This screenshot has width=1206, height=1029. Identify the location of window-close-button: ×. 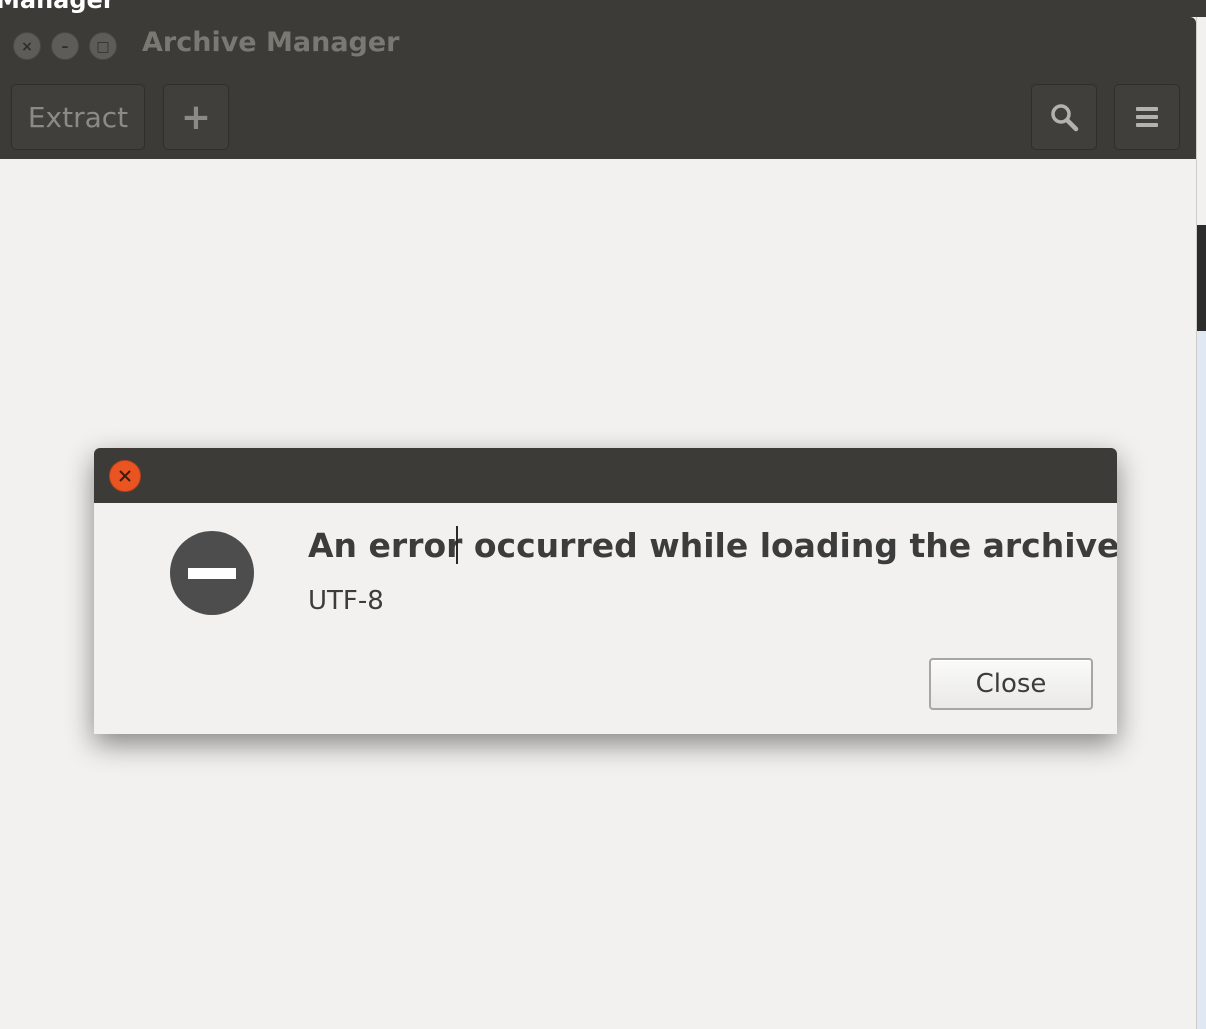
(27, 46).